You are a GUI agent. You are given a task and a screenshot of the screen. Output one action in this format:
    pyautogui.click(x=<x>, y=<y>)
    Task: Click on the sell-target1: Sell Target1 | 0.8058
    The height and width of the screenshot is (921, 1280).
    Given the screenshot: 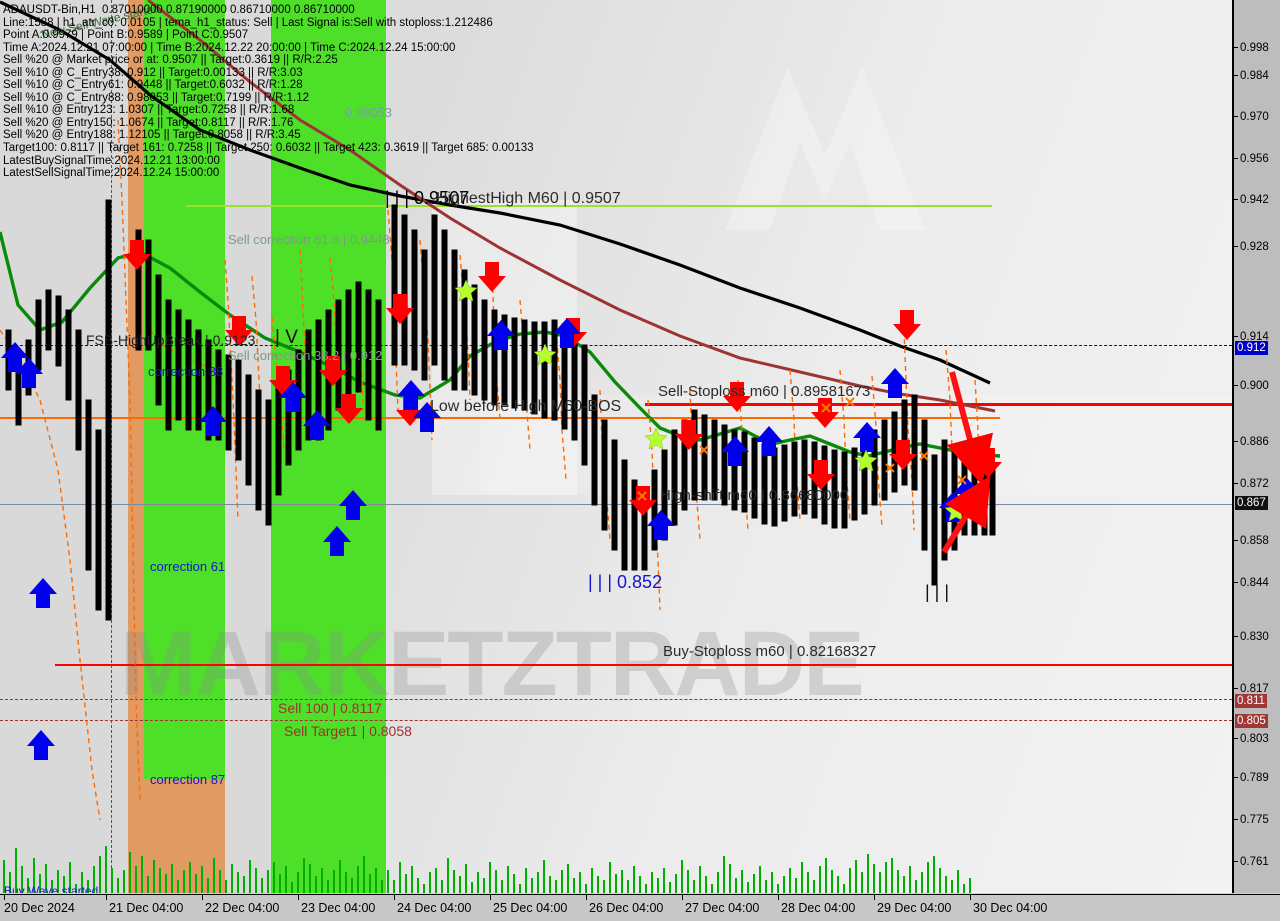 What is the action you would take?
    pyautogui.click(x=348, y=731)
    